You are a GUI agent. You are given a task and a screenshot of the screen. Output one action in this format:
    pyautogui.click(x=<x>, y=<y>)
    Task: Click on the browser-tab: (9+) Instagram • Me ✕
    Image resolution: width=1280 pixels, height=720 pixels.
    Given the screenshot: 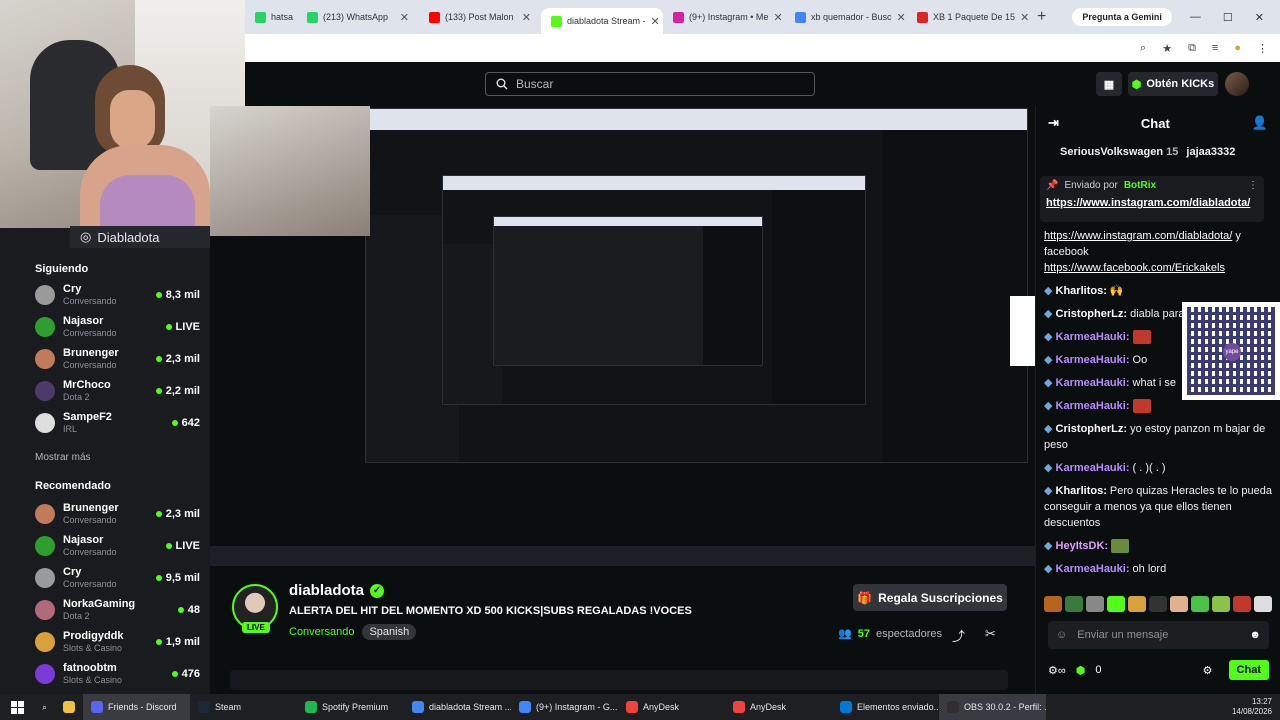 What is the action you would take?
    pyautogui.click(x=724, y=17)
    